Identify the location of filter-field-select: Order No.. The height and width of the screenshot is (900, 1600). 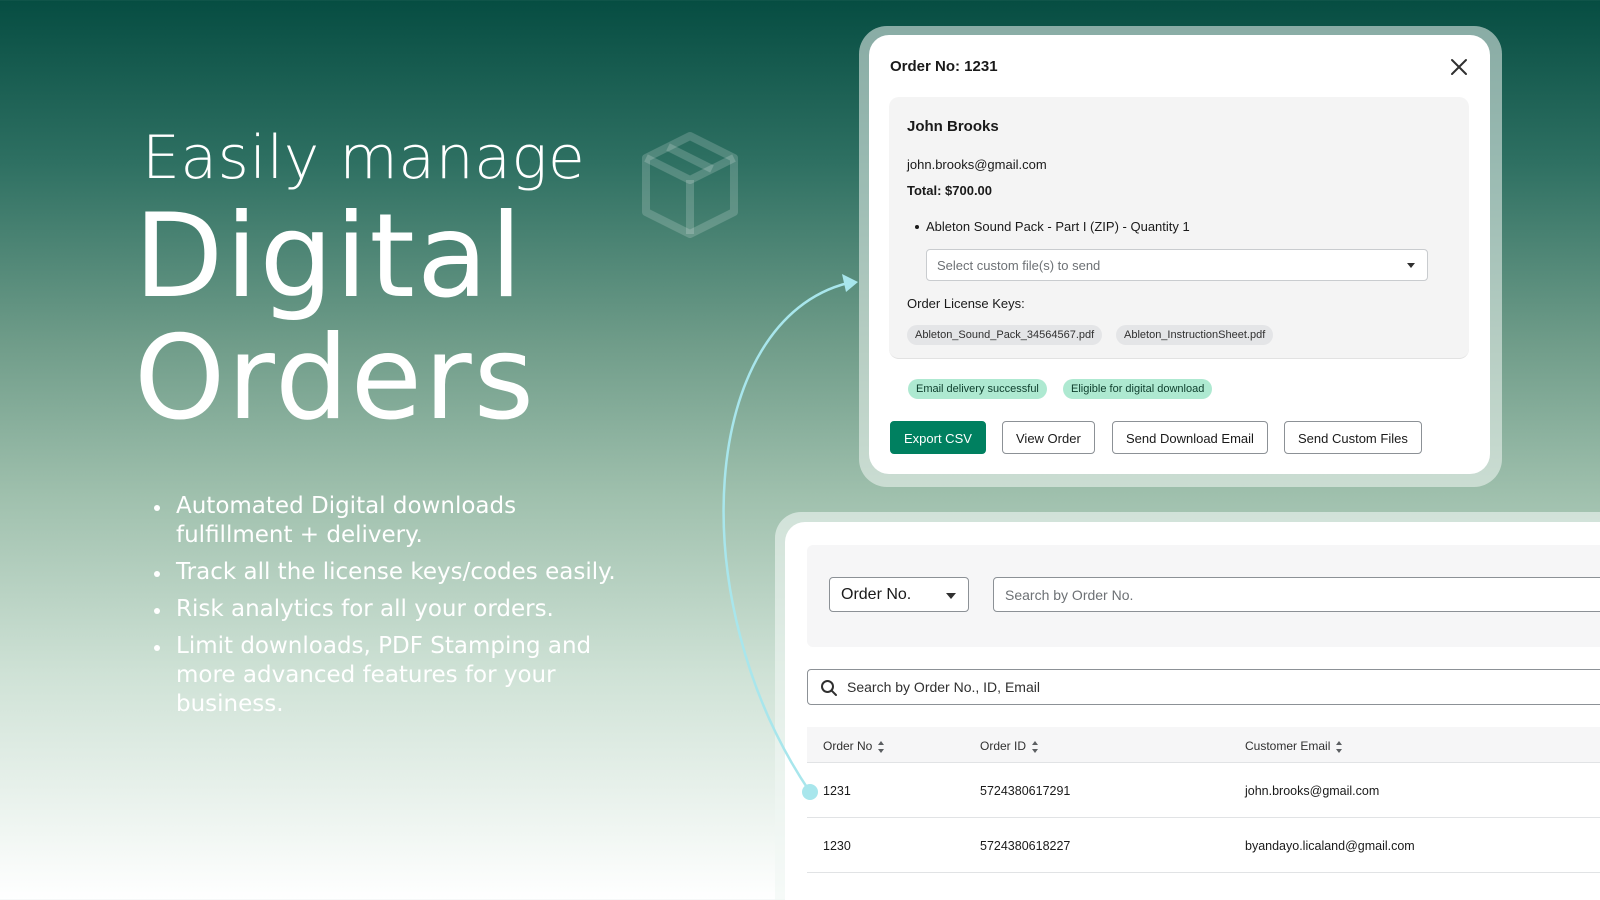
(899, 594).